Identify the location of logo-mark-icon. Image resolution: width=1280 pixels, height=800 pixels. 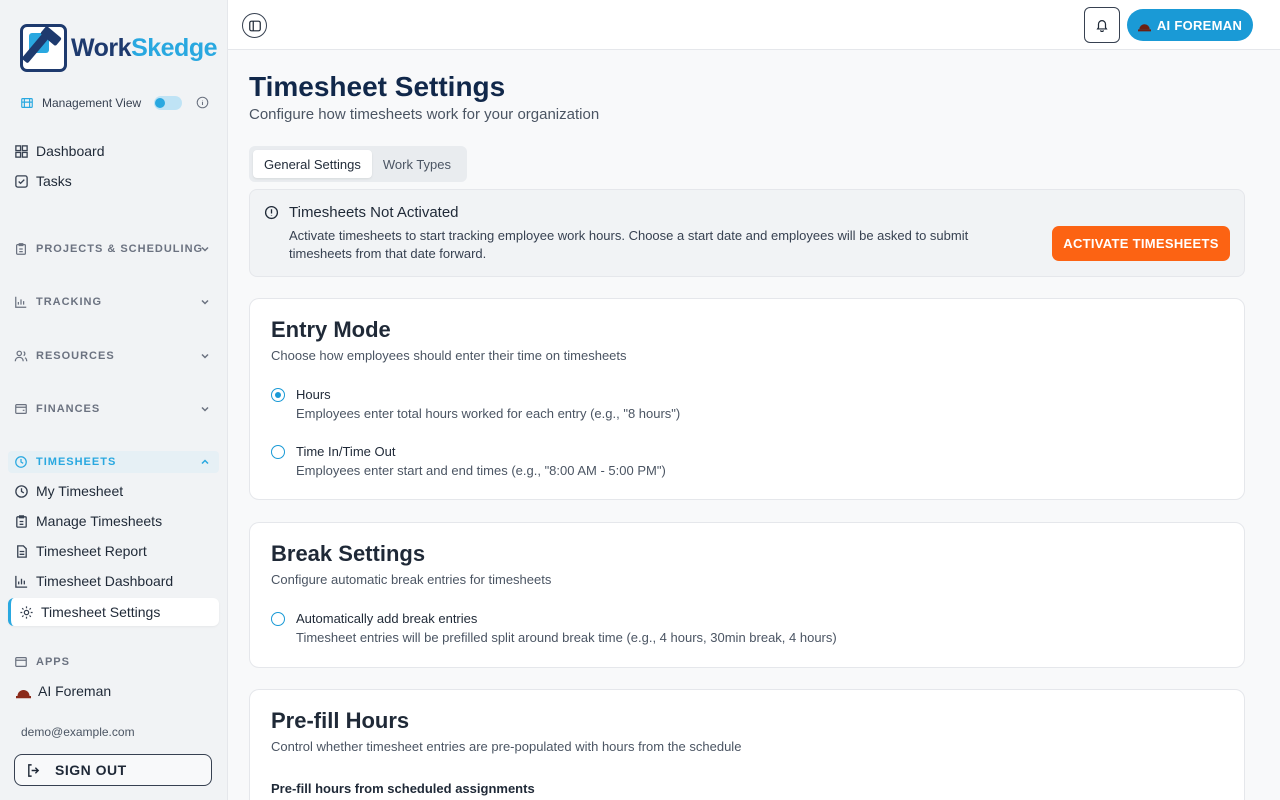
(43, 48).